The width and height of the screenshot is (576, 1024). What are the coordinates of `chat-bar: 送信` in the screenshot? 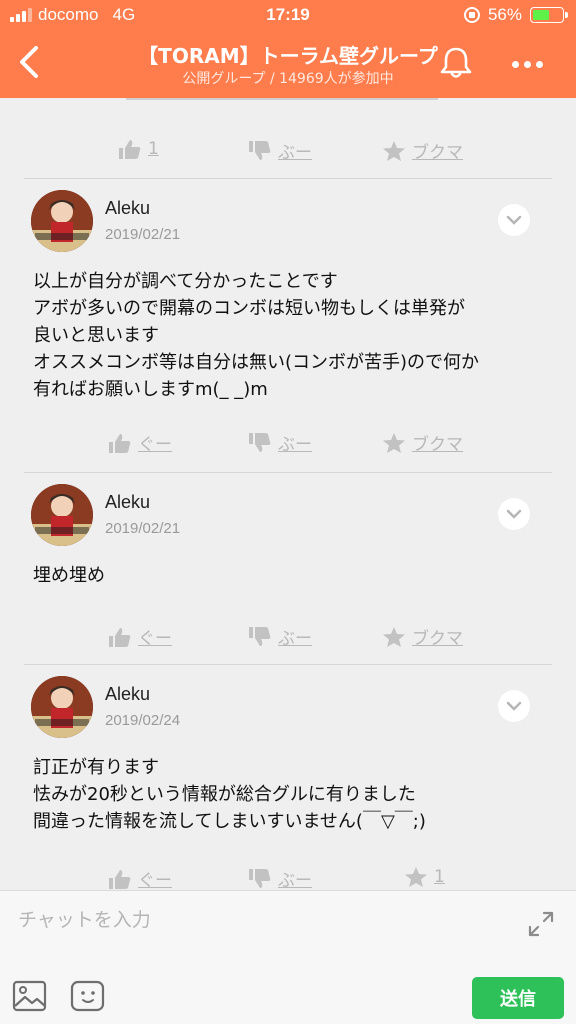 It's located at (288, 957).